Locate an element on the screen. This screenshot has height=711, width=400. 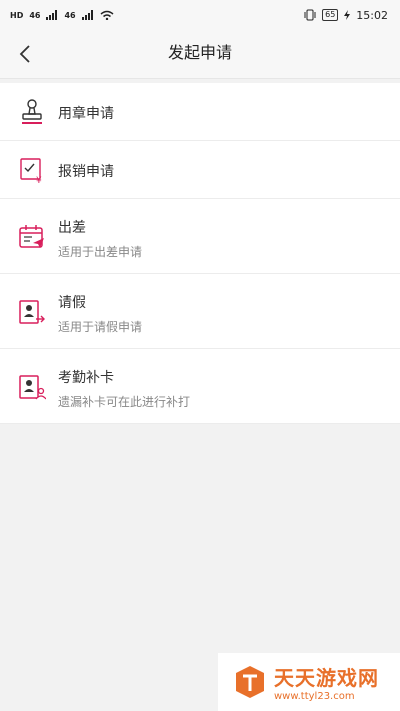
item-title: 考勤补卡 is located at coordinates (86, 378).